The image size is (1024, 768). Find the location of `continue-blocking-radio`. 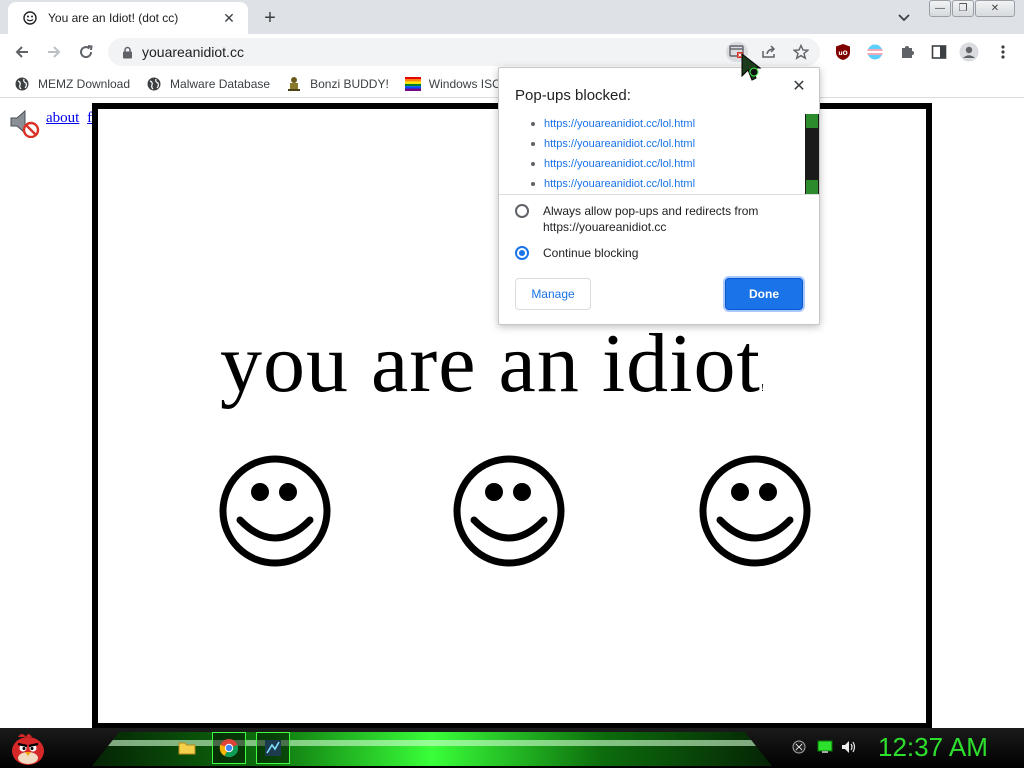

continue-blocking-radio is located at coordinates (522, 253).